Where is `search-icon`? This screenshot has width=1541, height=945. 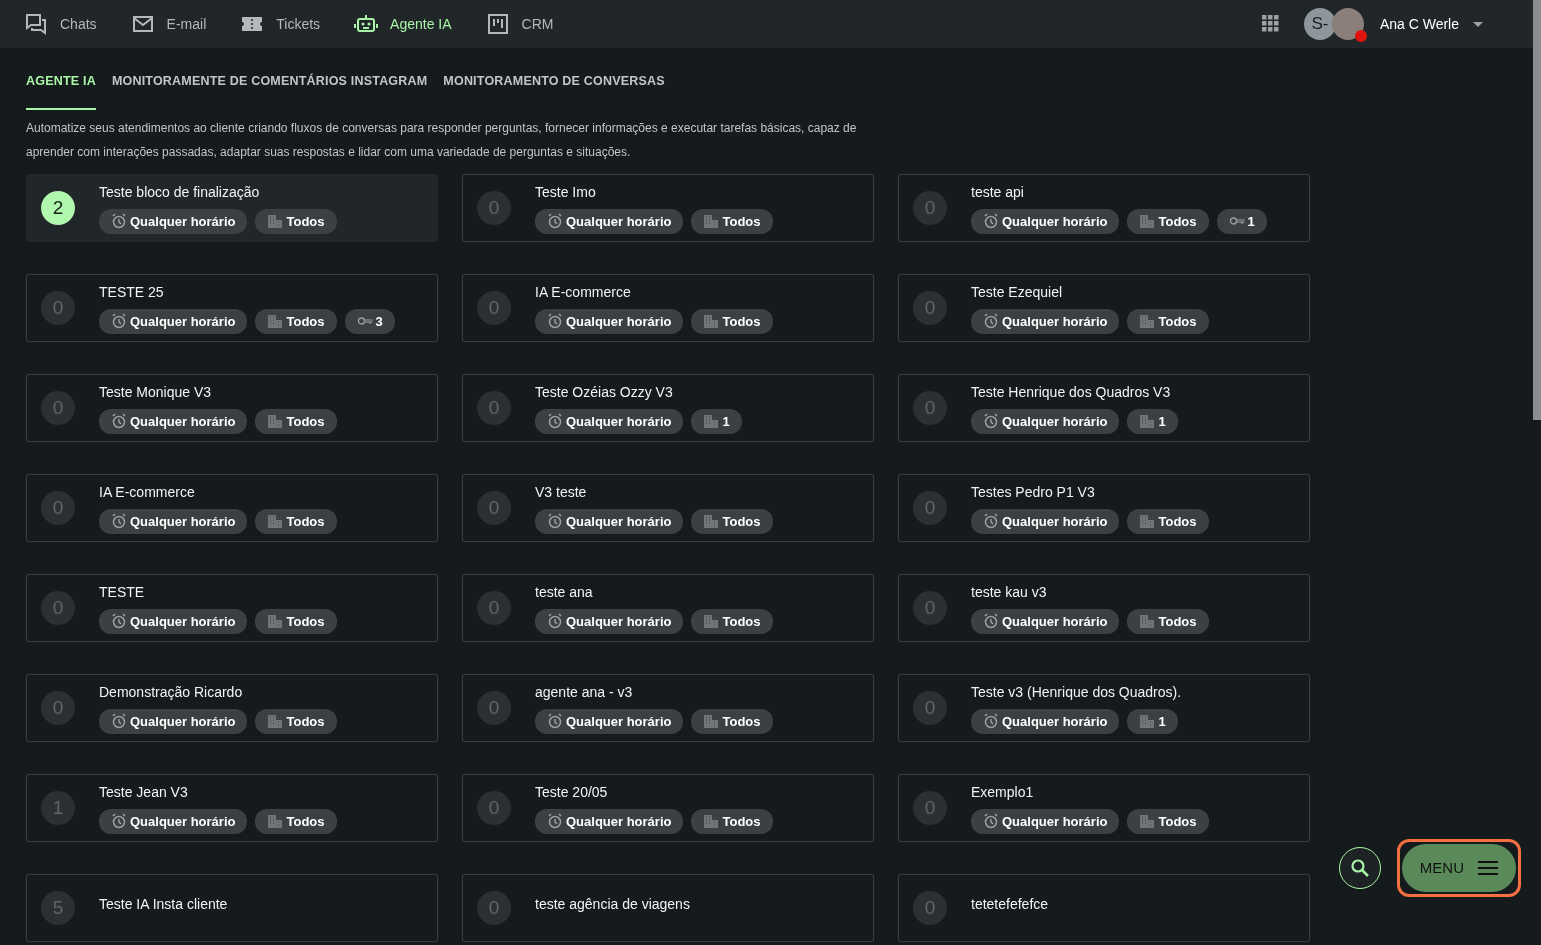 search-icon is located at coordinates (1359, 868).